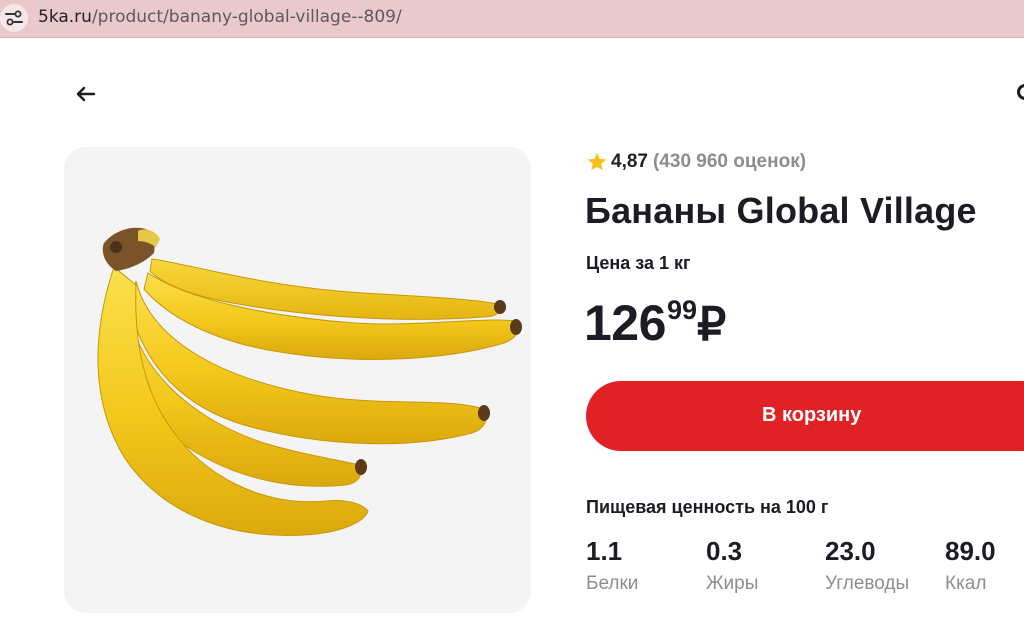 The height and width of the screenshot is (618, 1024). What do you see at coordinates (612, 583) in the screenshot?
I see `nutrition-label: Белки` at bounding box center [612, 583].